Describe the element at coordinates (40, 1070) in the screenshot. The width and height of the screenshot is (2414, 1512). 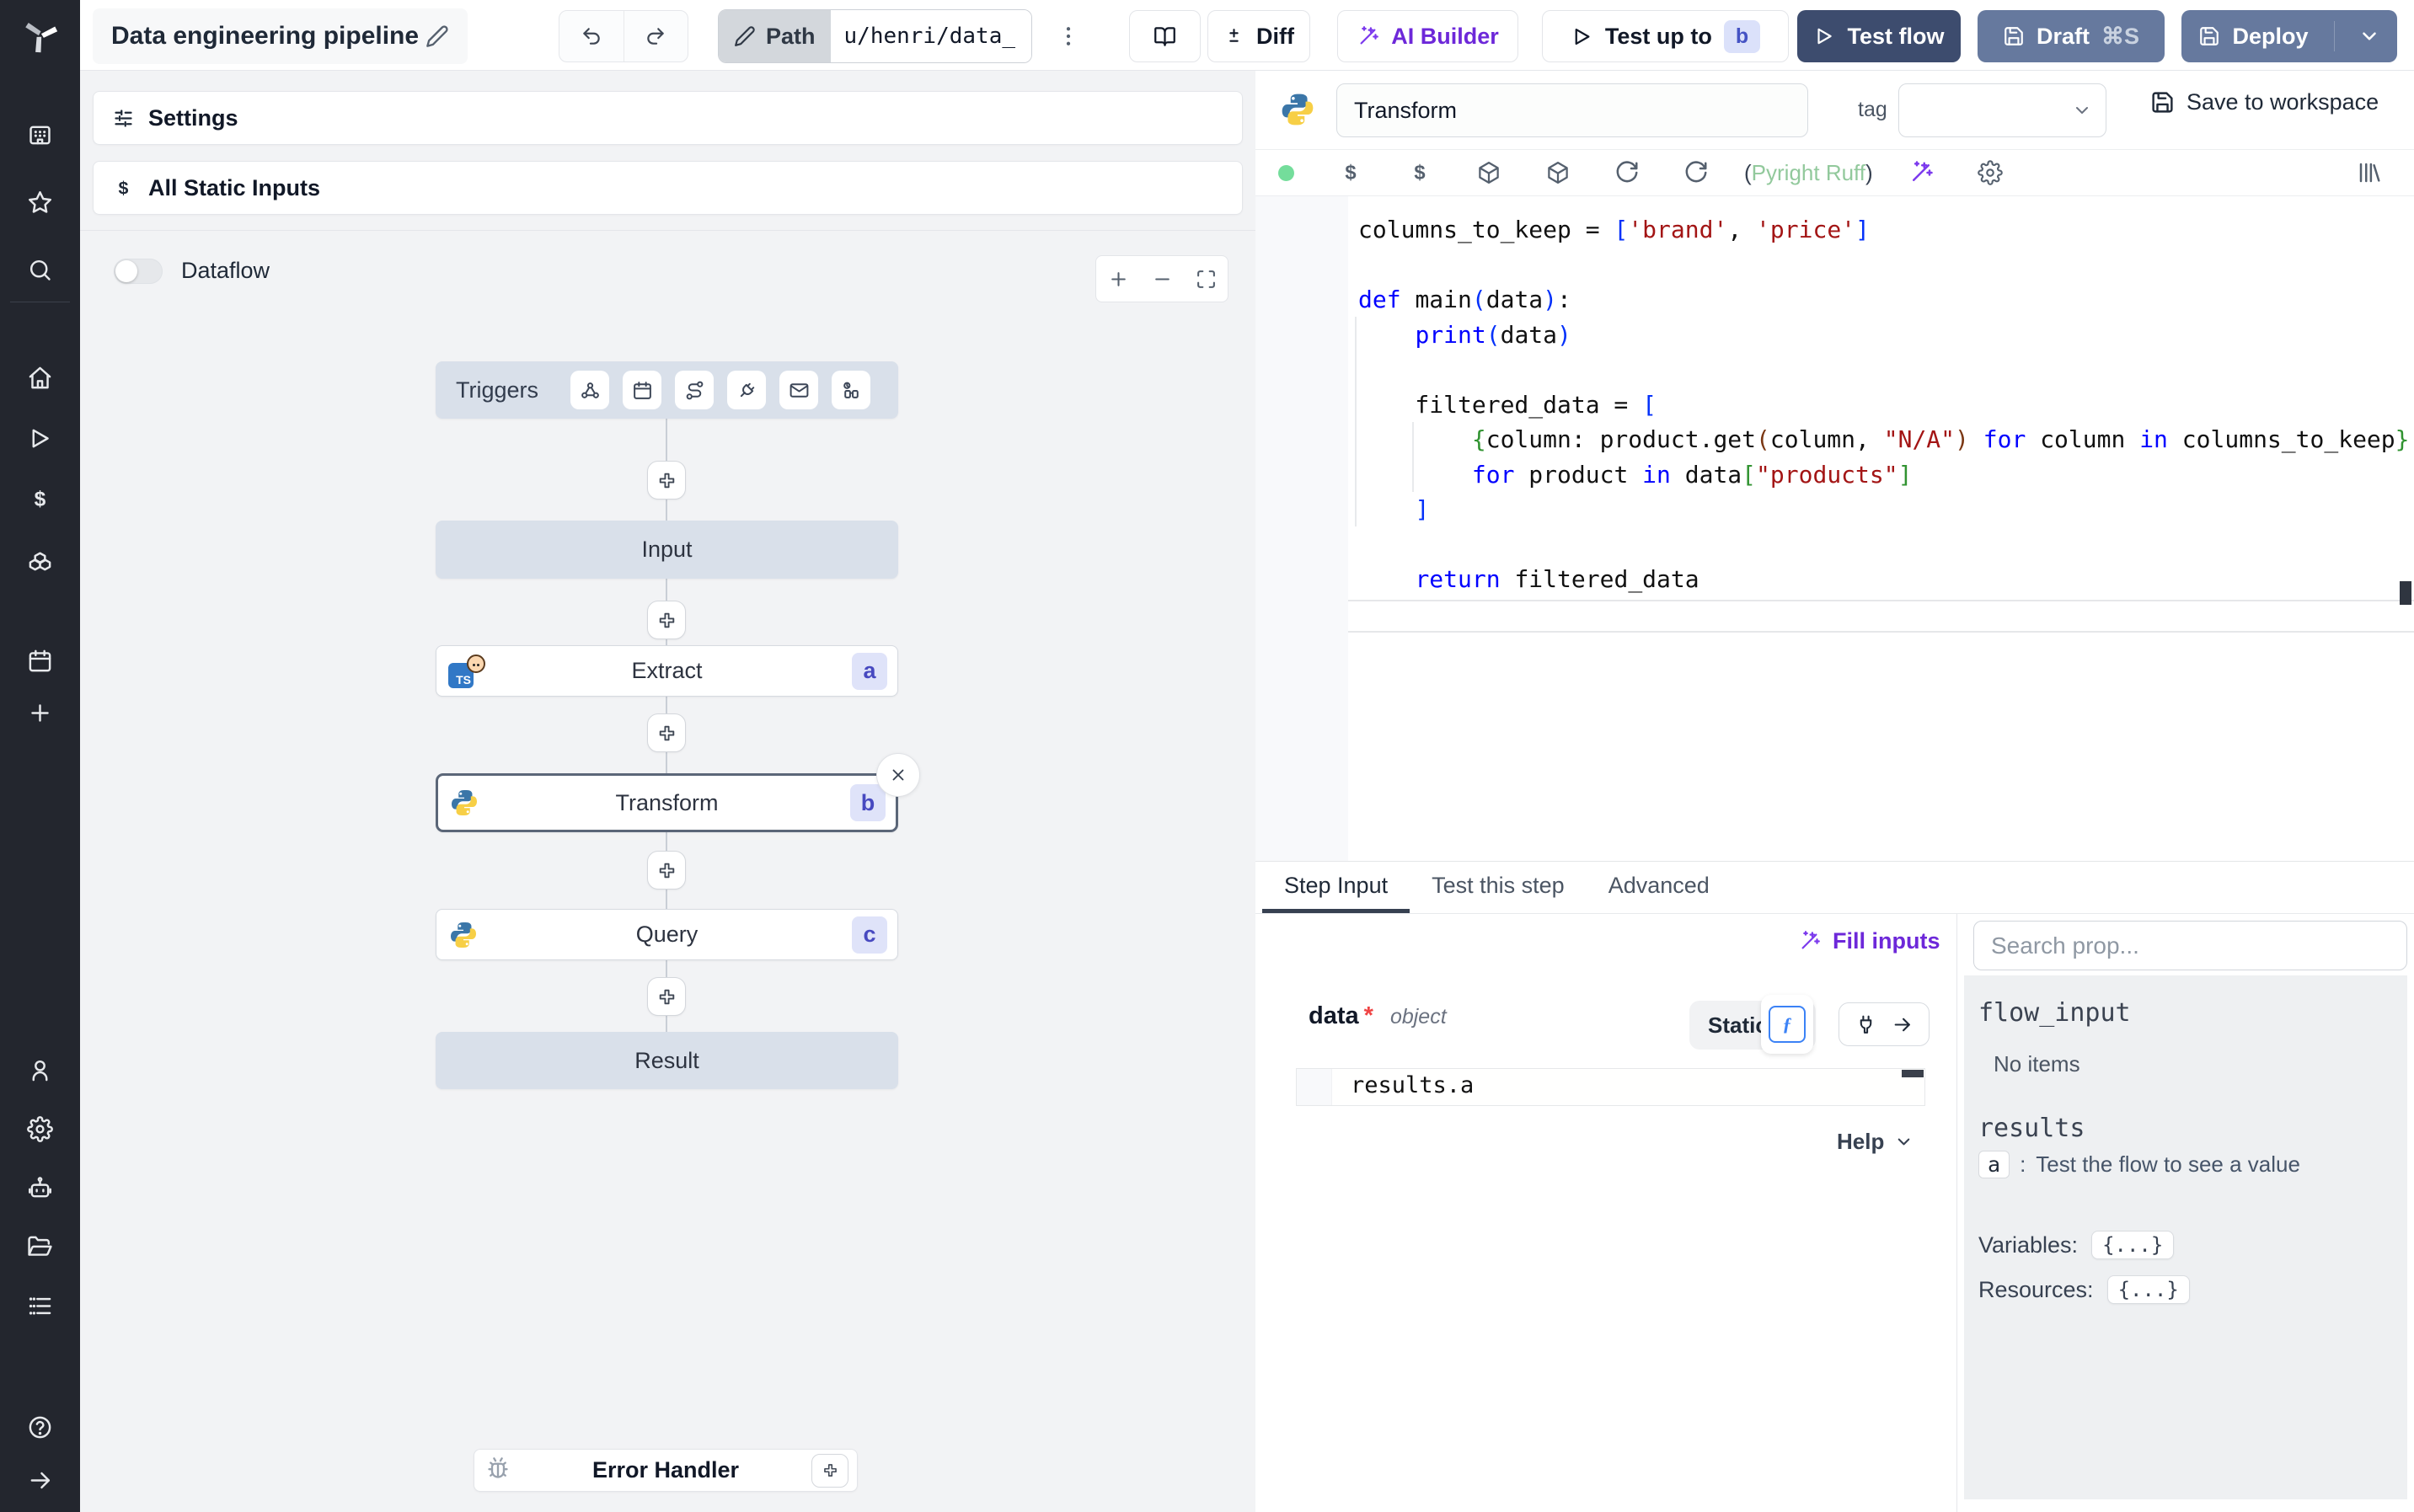
I see `user-icon` at that location.